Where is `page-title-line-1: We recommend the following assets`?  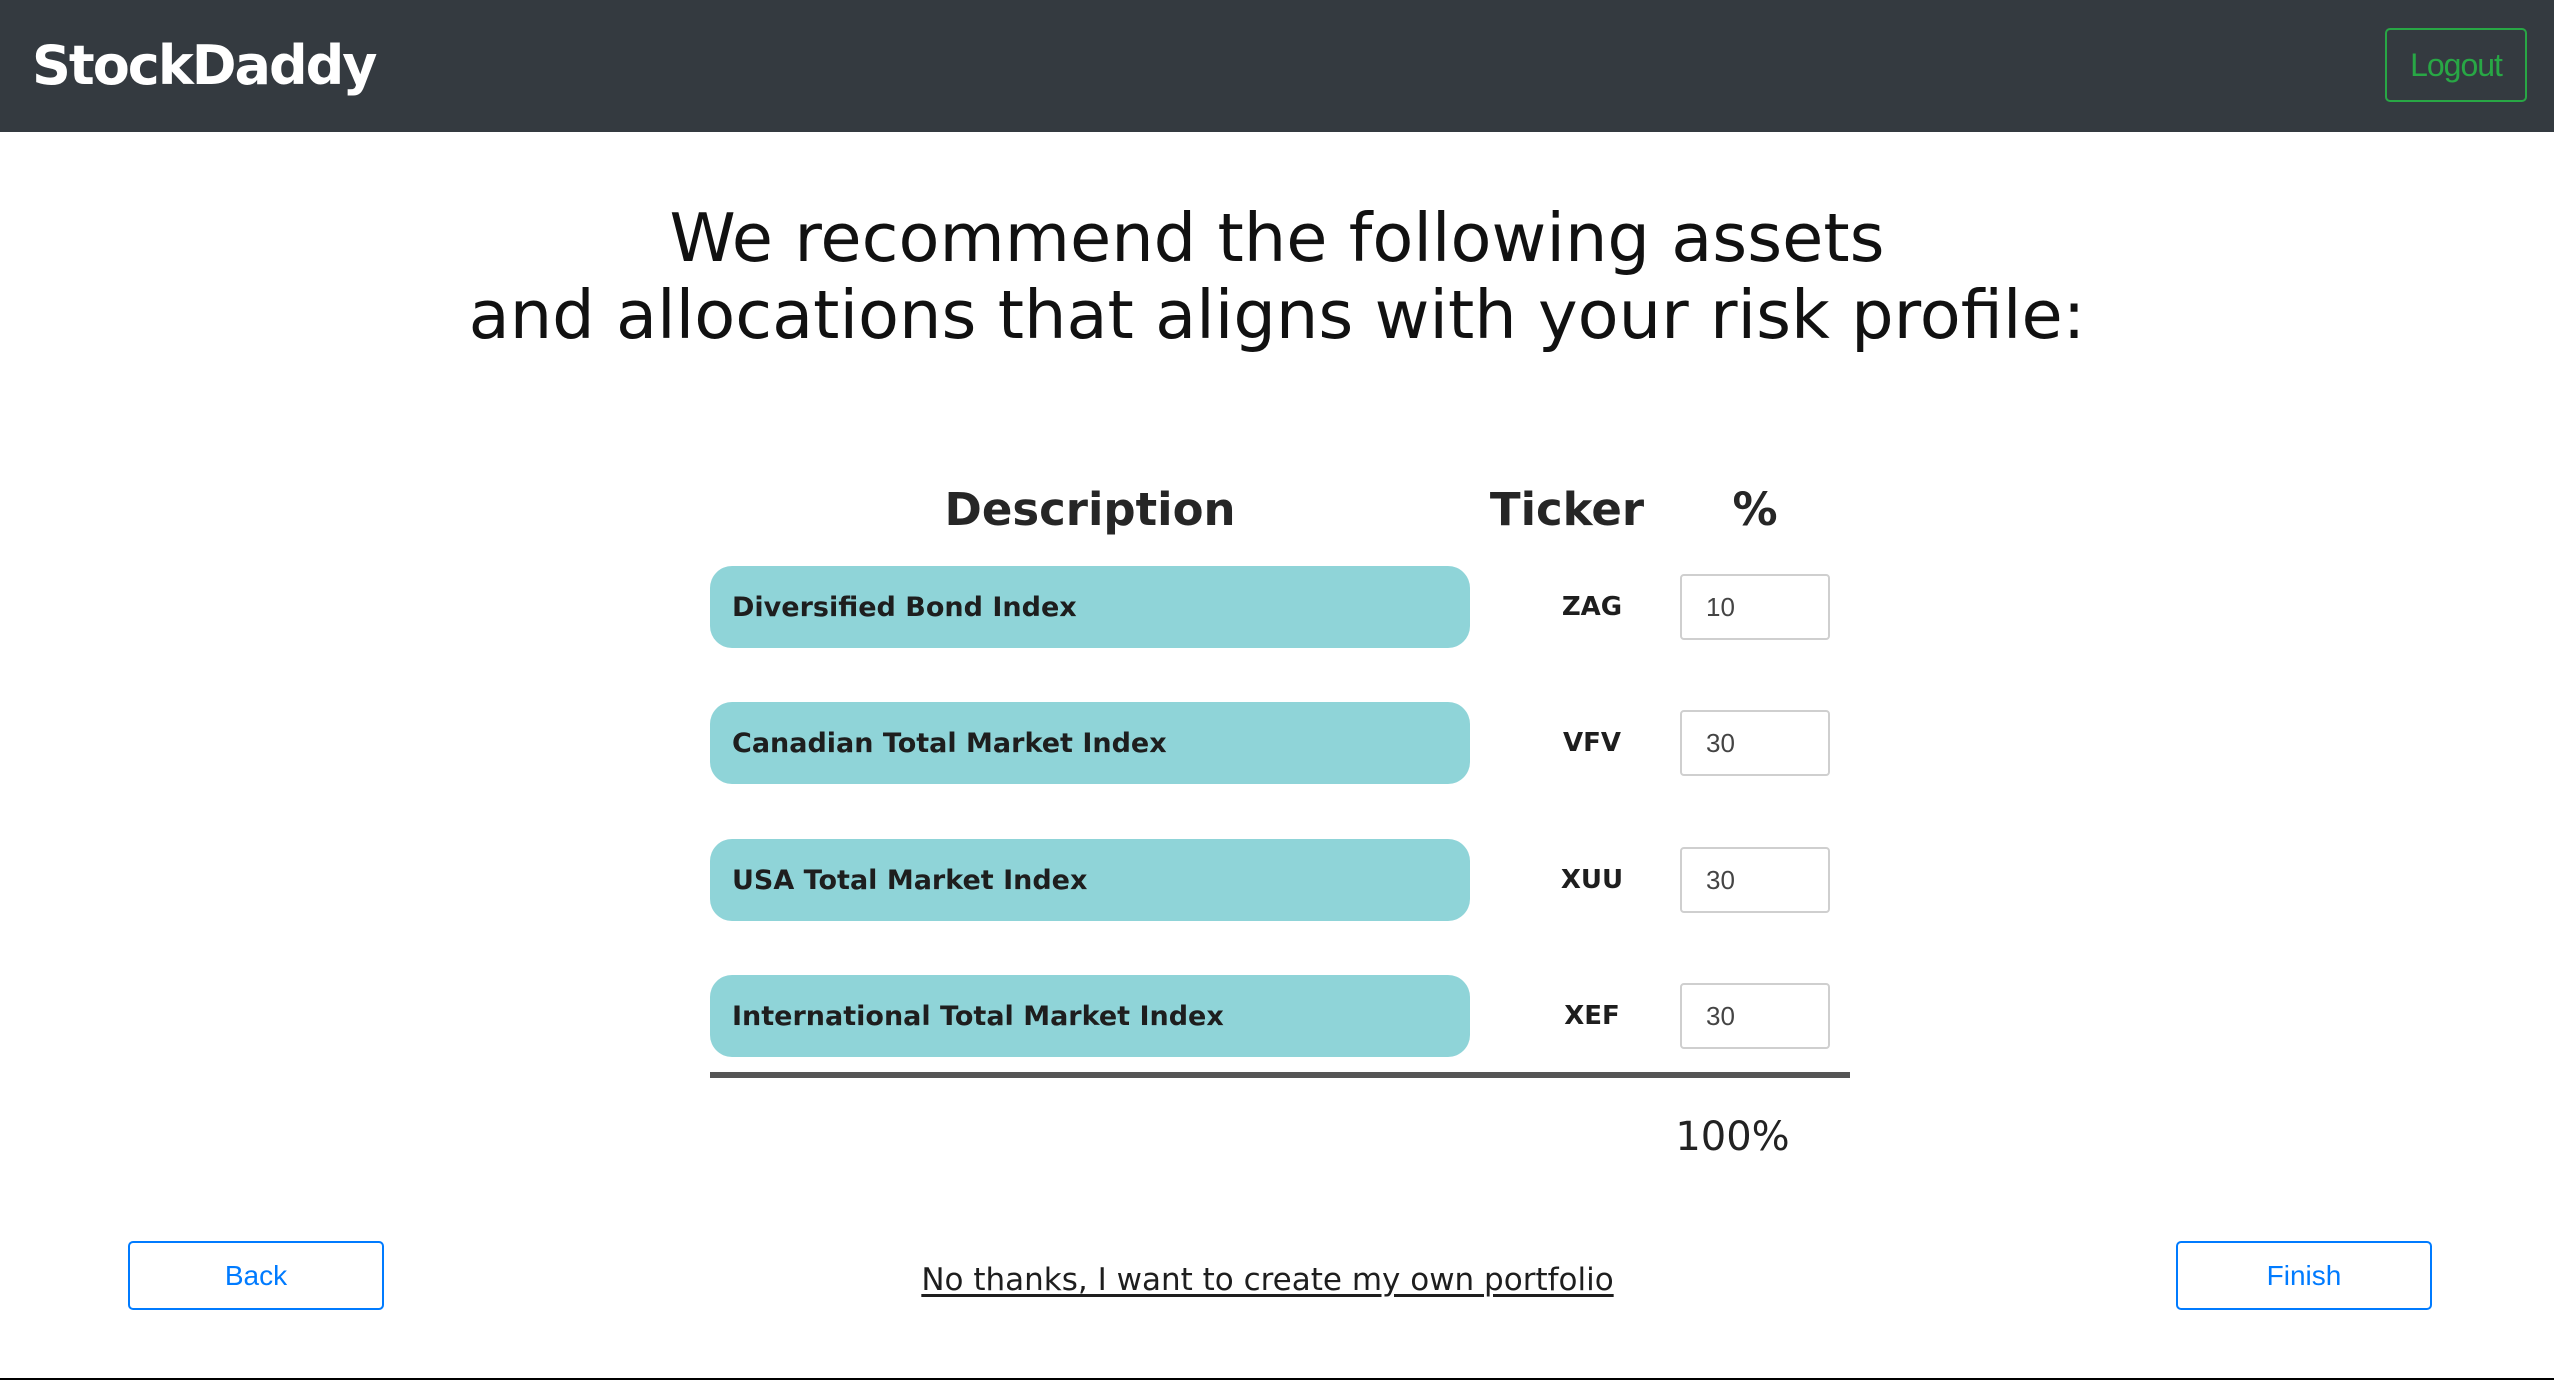 page-title-line-1: We recommend the following assets is located at coordinates (1277, 238).